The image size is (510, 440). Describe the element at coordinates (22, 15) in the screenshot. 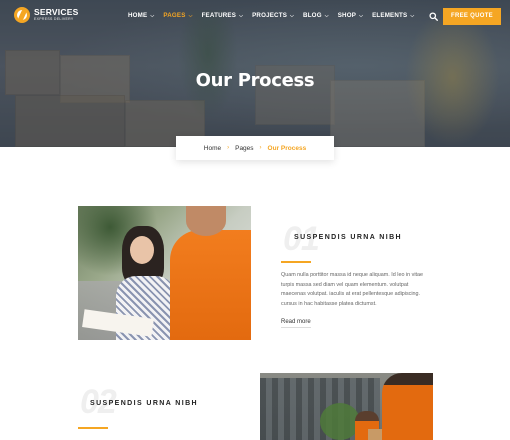

I see `logo-icon` at that location.